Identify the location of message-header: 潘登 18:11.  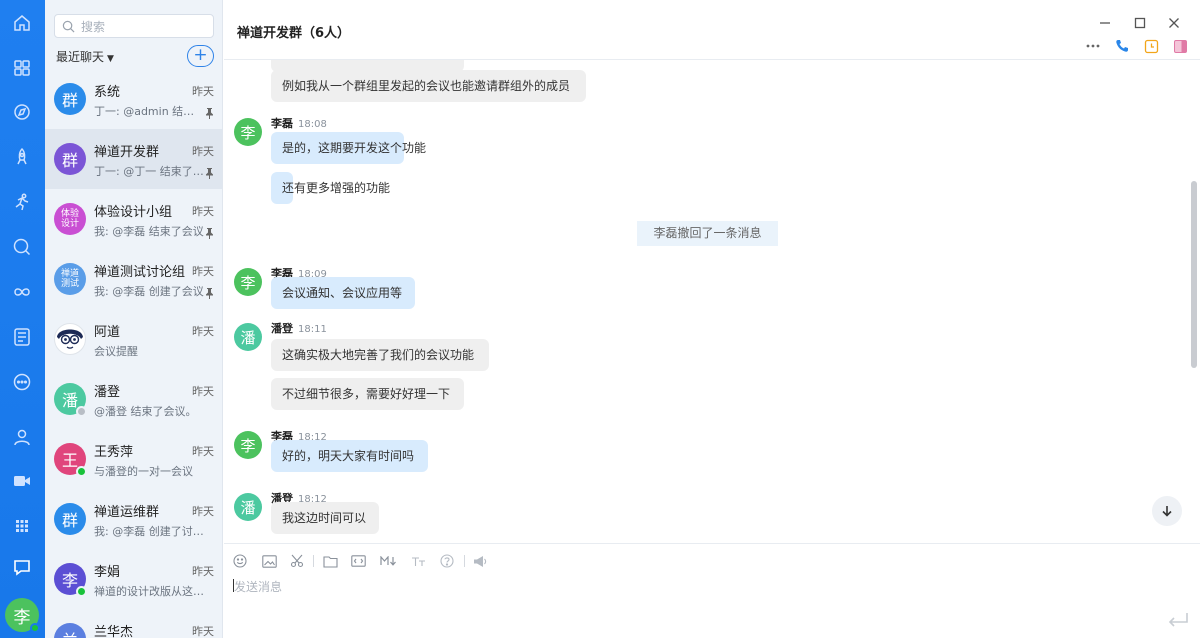
(299, 328).